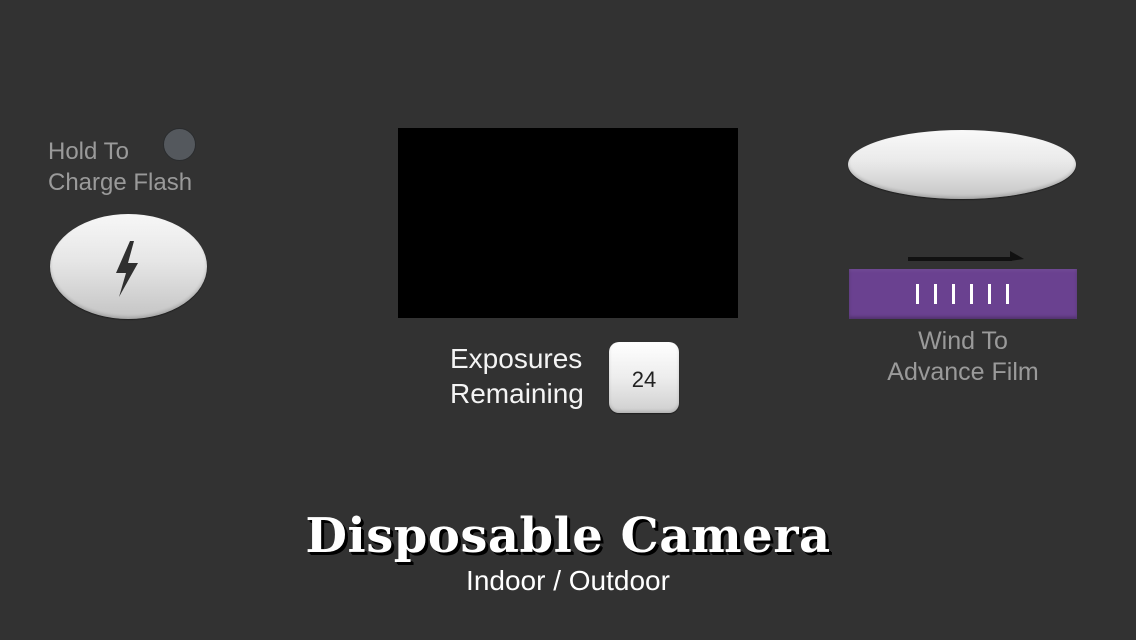 Image resolution: width=1136 pixels, height=640 pixels. I want to click on shutter-button, so click(962, 164).